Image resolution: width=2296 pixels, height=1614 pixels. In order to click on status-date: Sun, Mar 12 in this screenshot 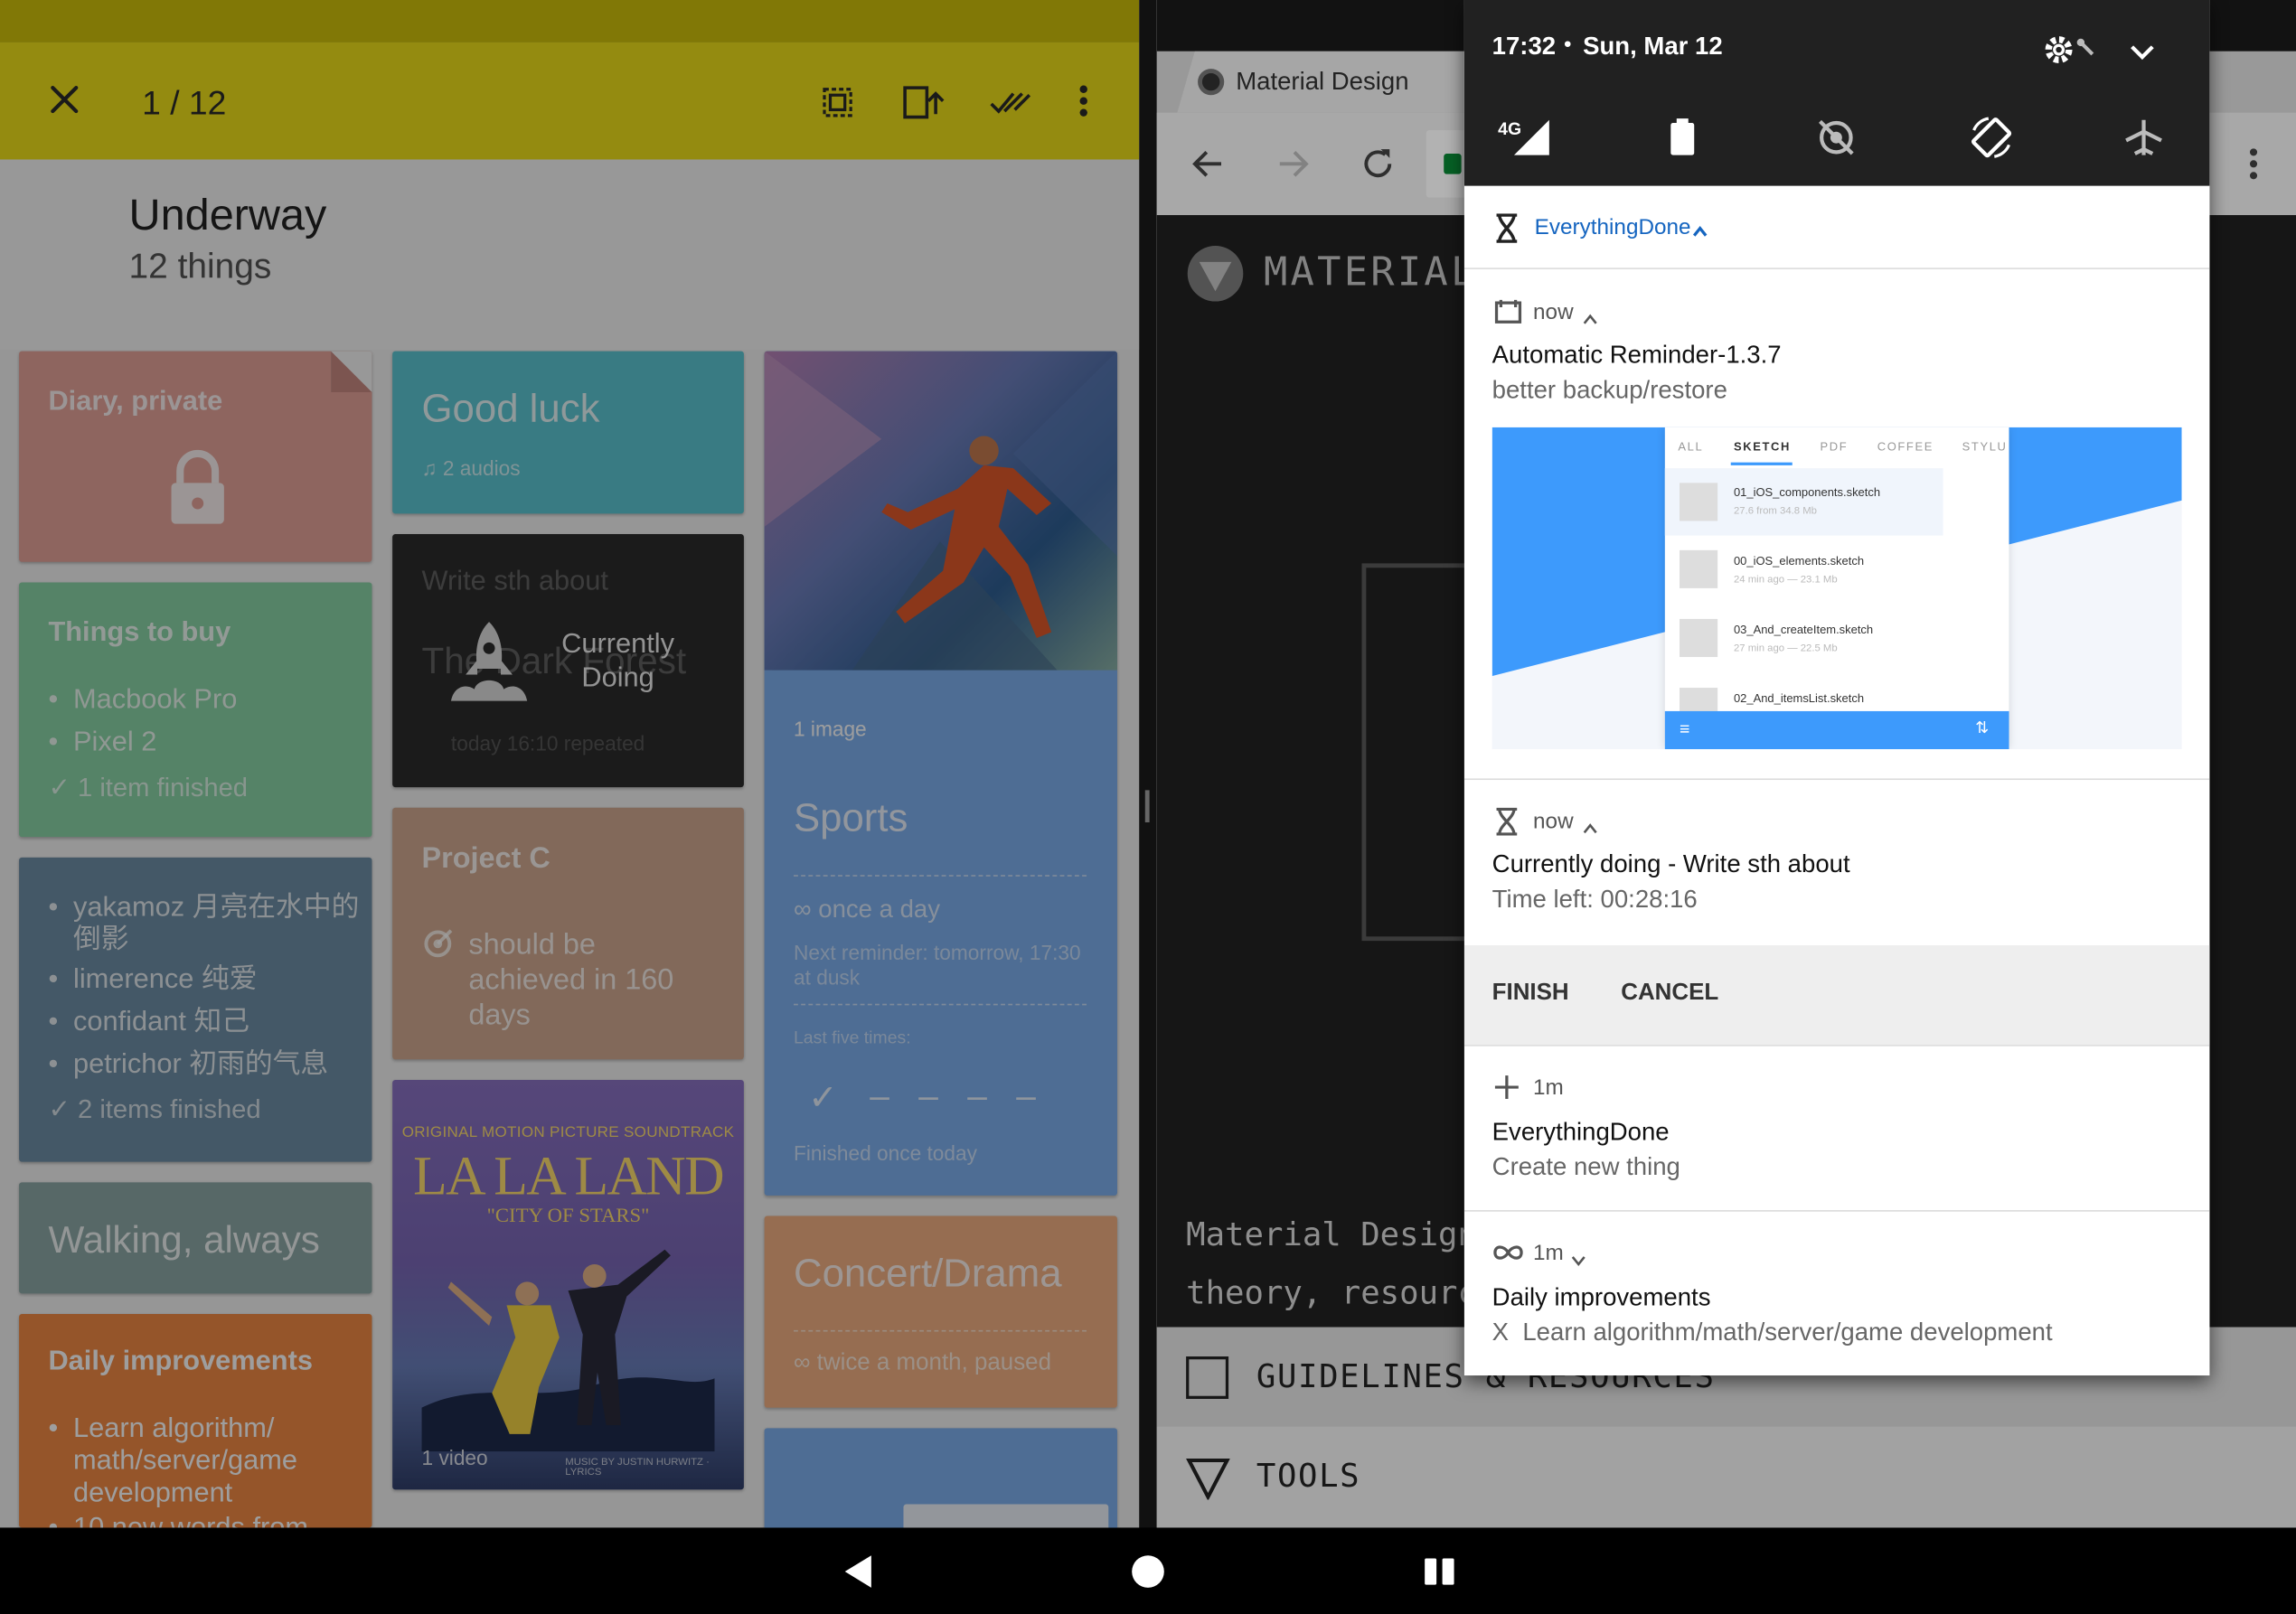, I will do `click(1653, 46)`.